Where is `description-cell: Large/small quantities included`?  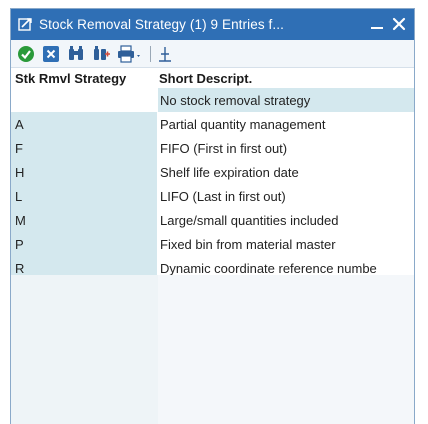 description-cell: Large/small quantities included is located at coordinates (286, 220).